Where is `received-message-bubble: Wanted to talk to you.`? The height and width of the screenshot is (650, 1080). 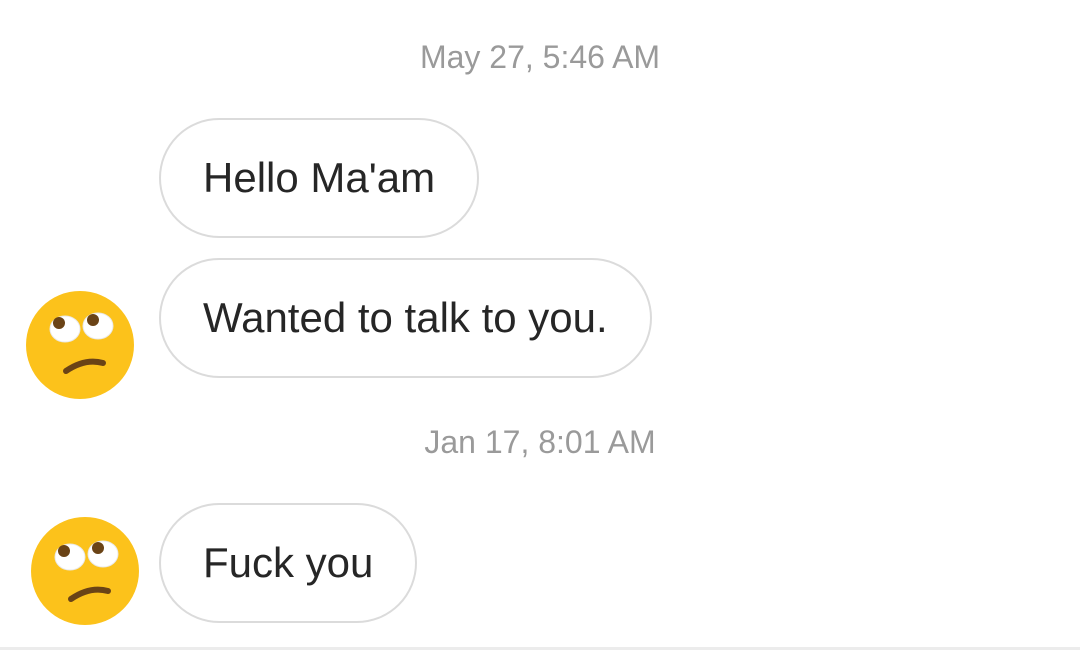 received-message-bubble: Wanted to talk to you. is located at coordinates (405, 318).